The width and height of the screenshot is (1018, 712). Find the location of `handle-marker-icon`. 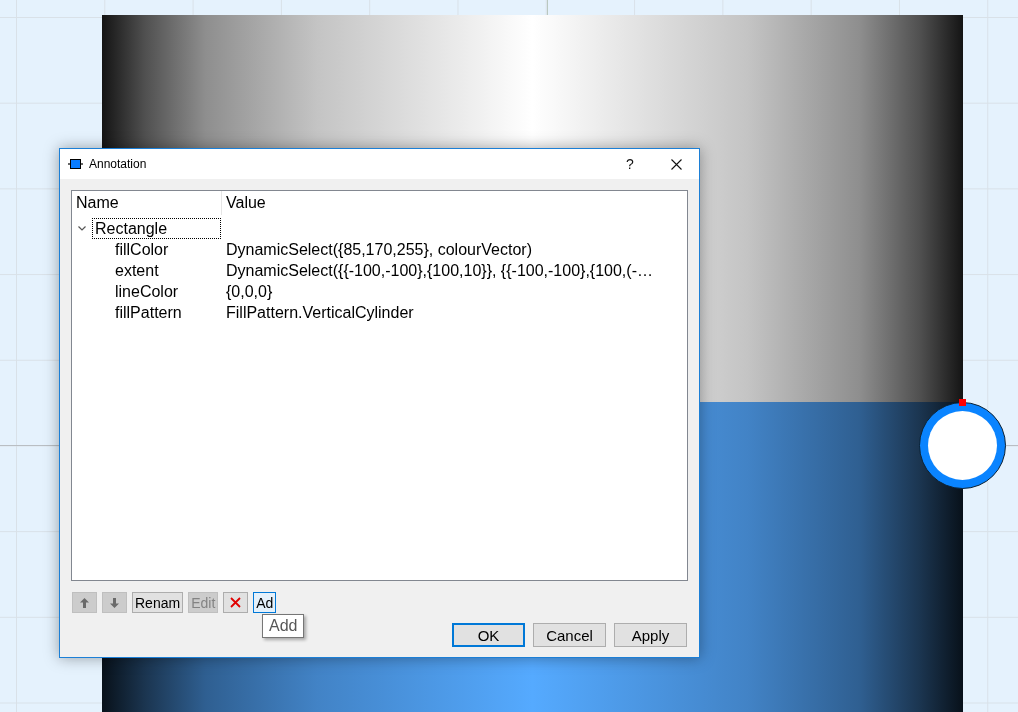

handle-marker-icon is located at coordinates (962, 402).